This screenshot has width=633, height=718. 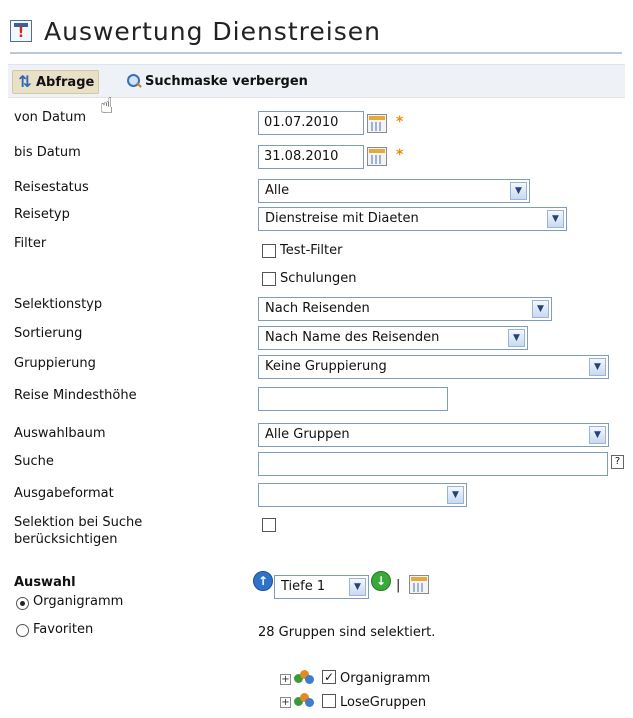 What do you see at coordinates (107, 106) in the screenshot?
I see `hand-cursor-icon: ☝` at bounding box center [107, 106].